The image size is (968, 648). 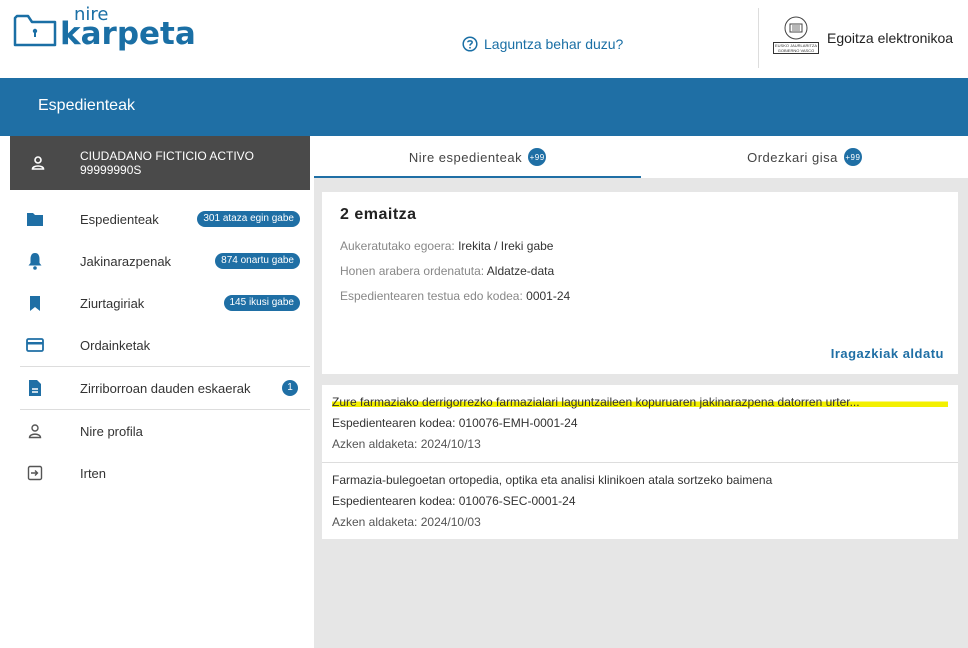 I want to click on gv-logo-text: EUSKO JAURLARITZA GOBIERNO VASCO, so click(x=796, y=48).